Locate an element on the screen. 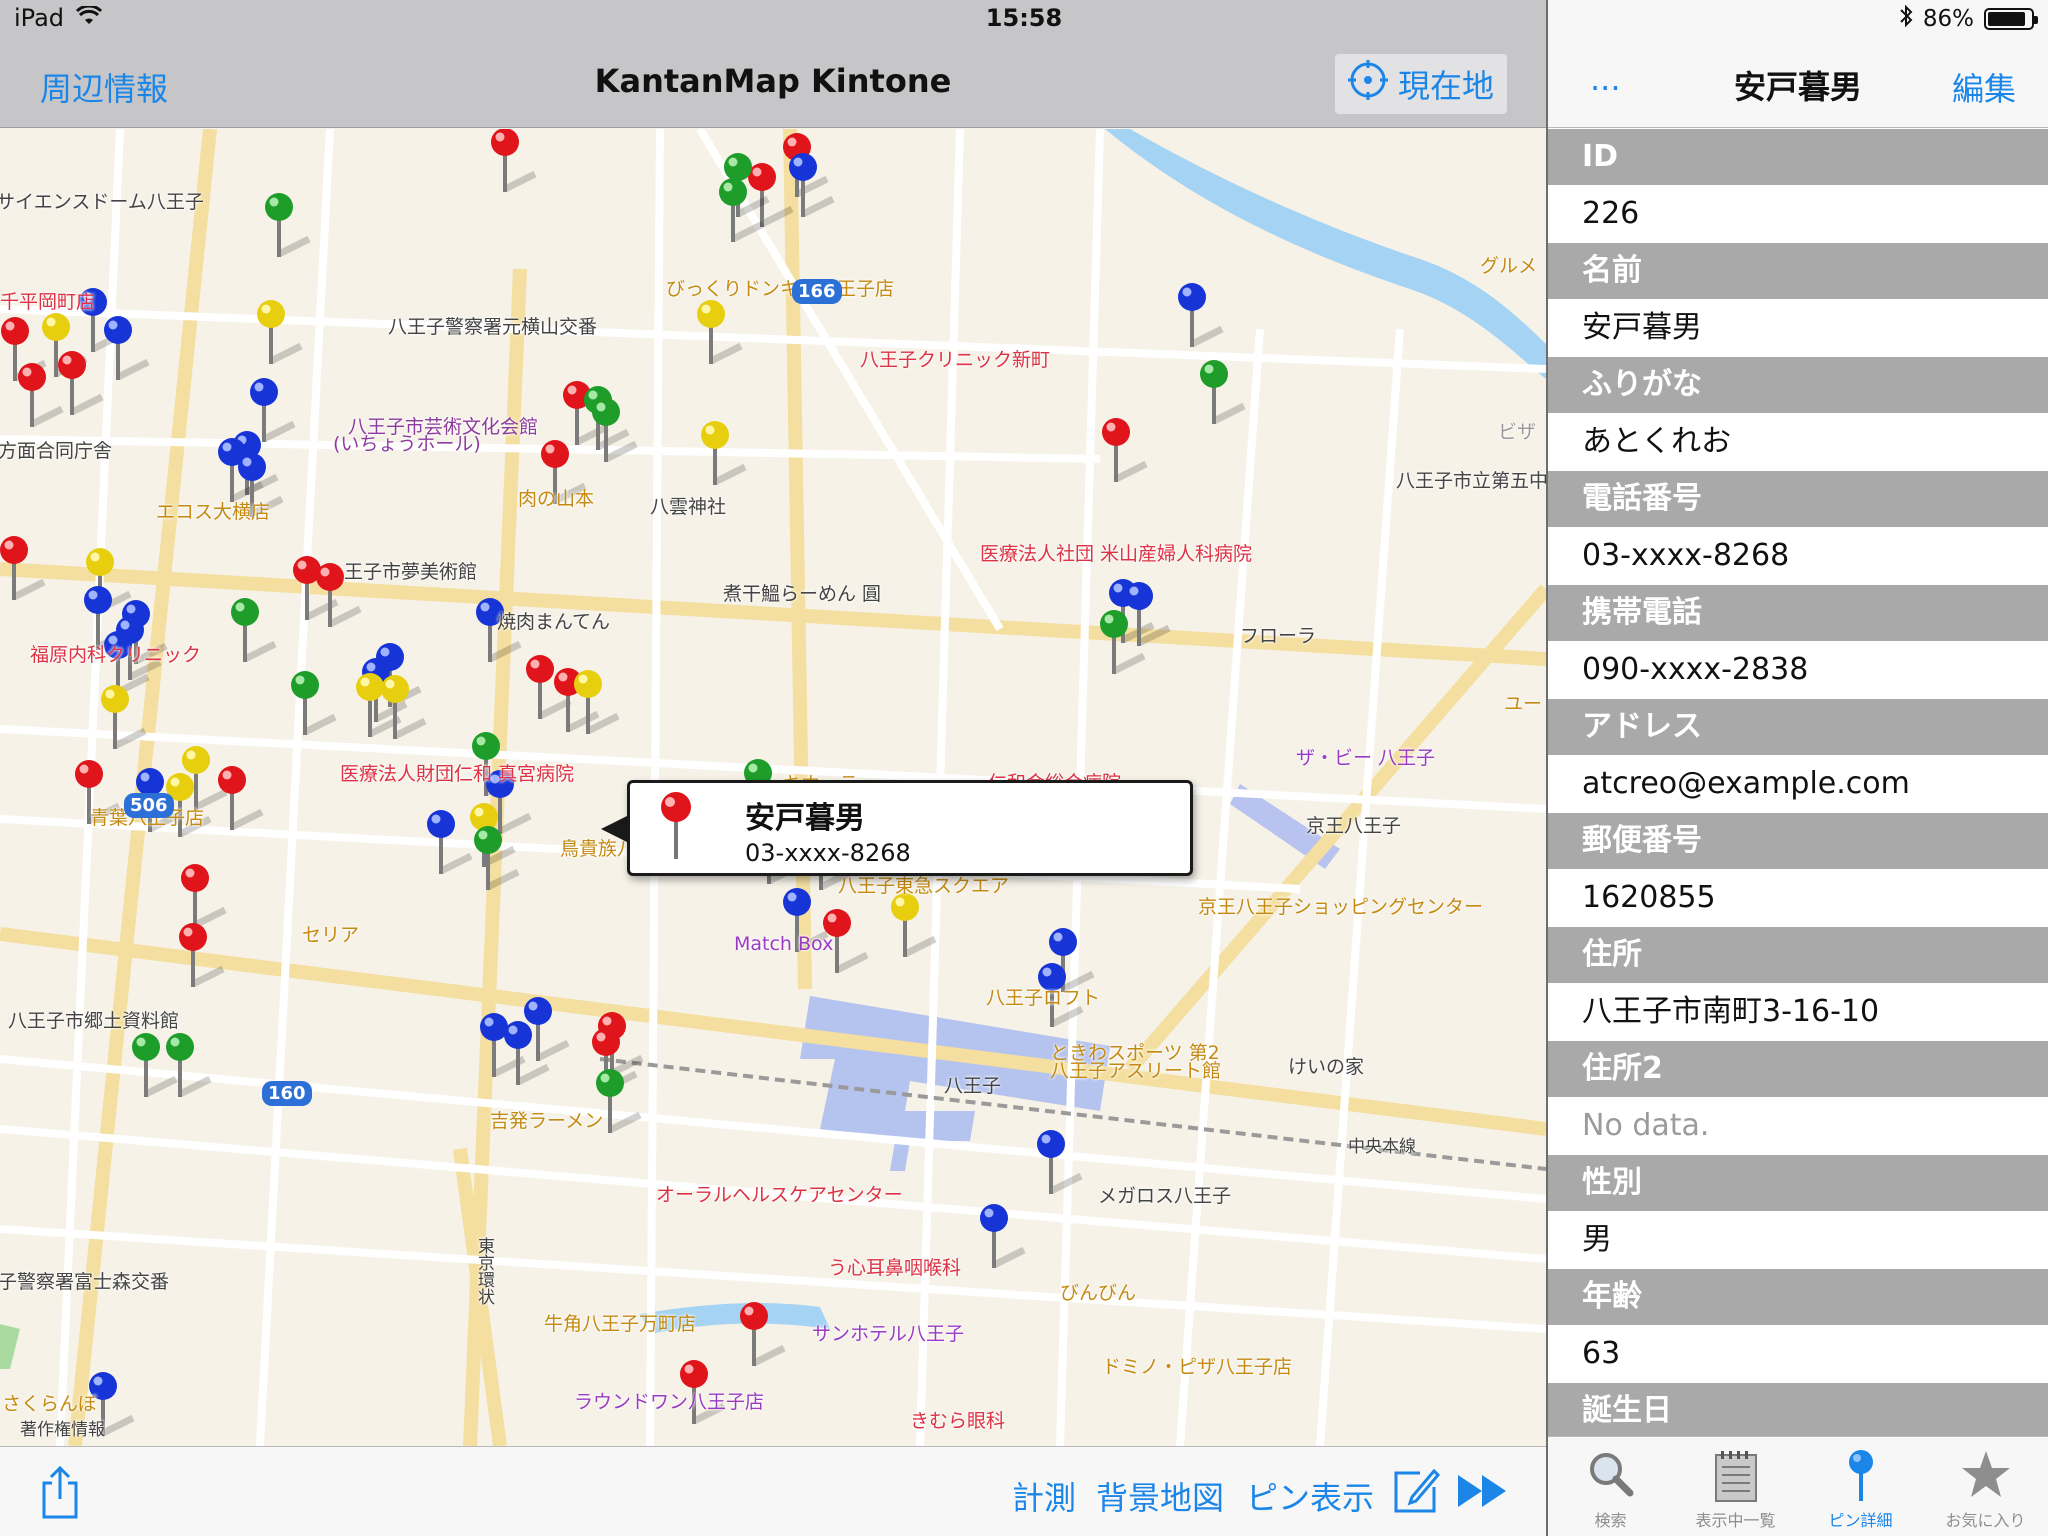 The image size is (2048, 1536). map-label: Match Box is located at coordinates (784, 944).